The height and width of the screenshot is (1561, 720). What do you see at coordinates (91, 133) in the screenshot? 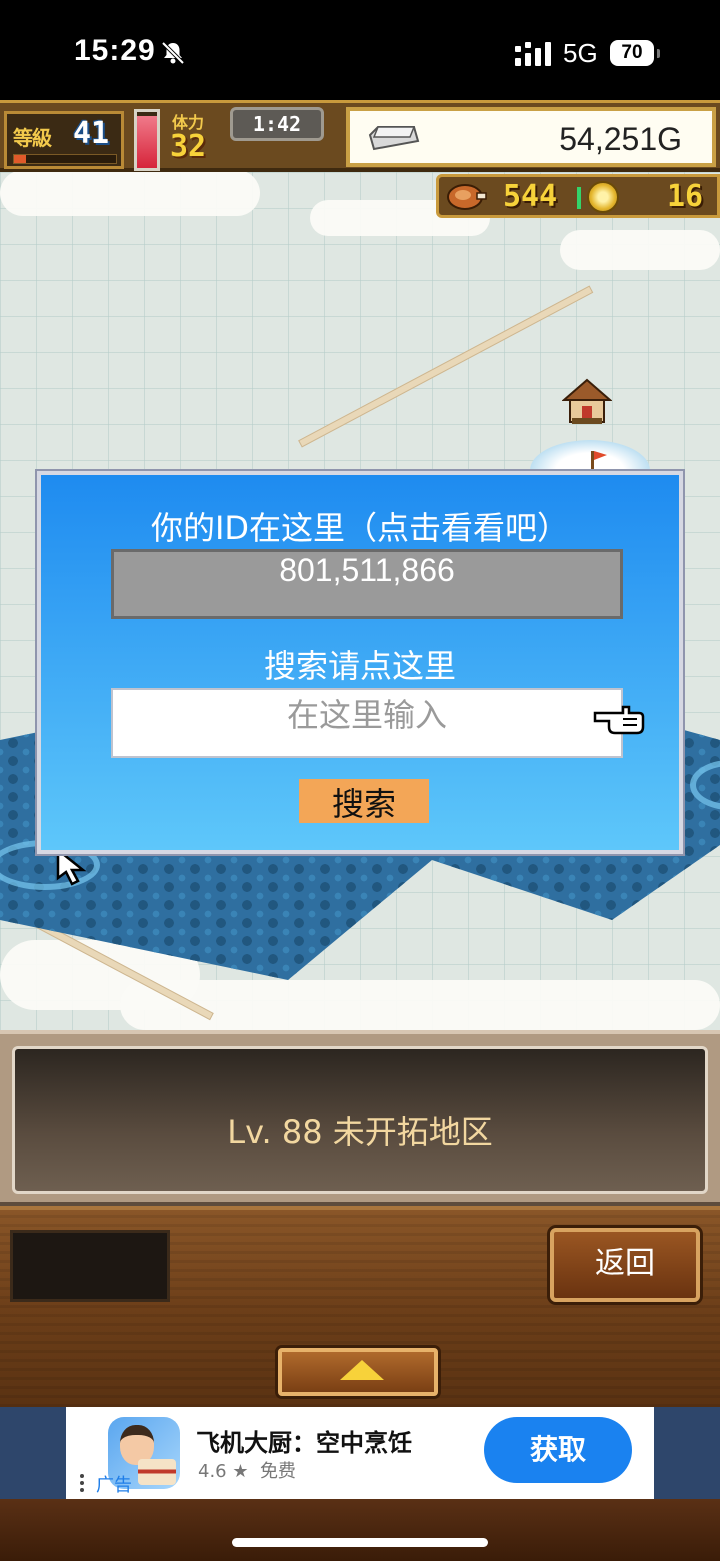
I see `level-value: 41` at bounding box center [91, 133].